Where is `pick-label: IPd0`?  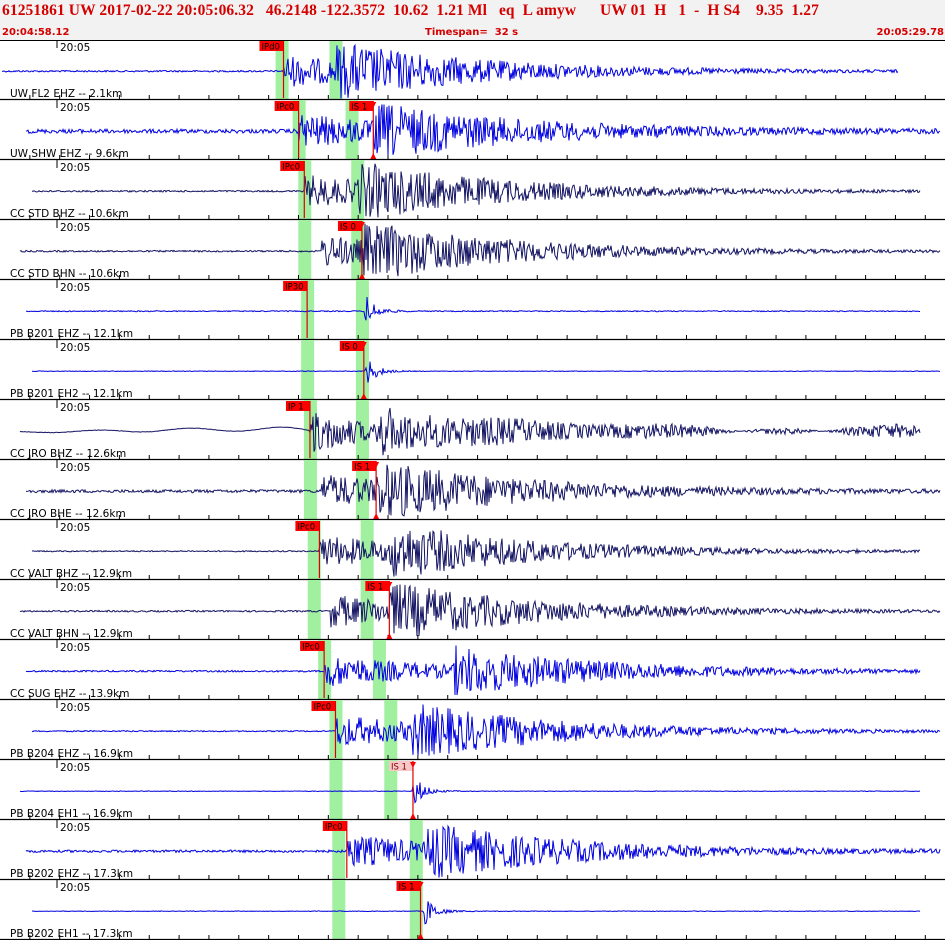
pick-label: IPd0 is located at coordinates (271, 48).